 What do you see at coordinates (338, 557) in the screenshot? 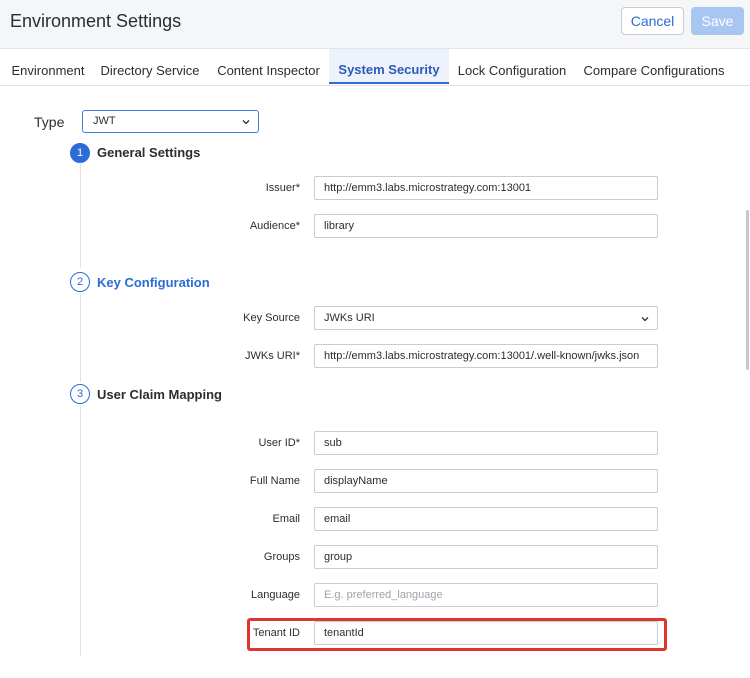
I see `groups-value: group` at bounding box center [338, 557].